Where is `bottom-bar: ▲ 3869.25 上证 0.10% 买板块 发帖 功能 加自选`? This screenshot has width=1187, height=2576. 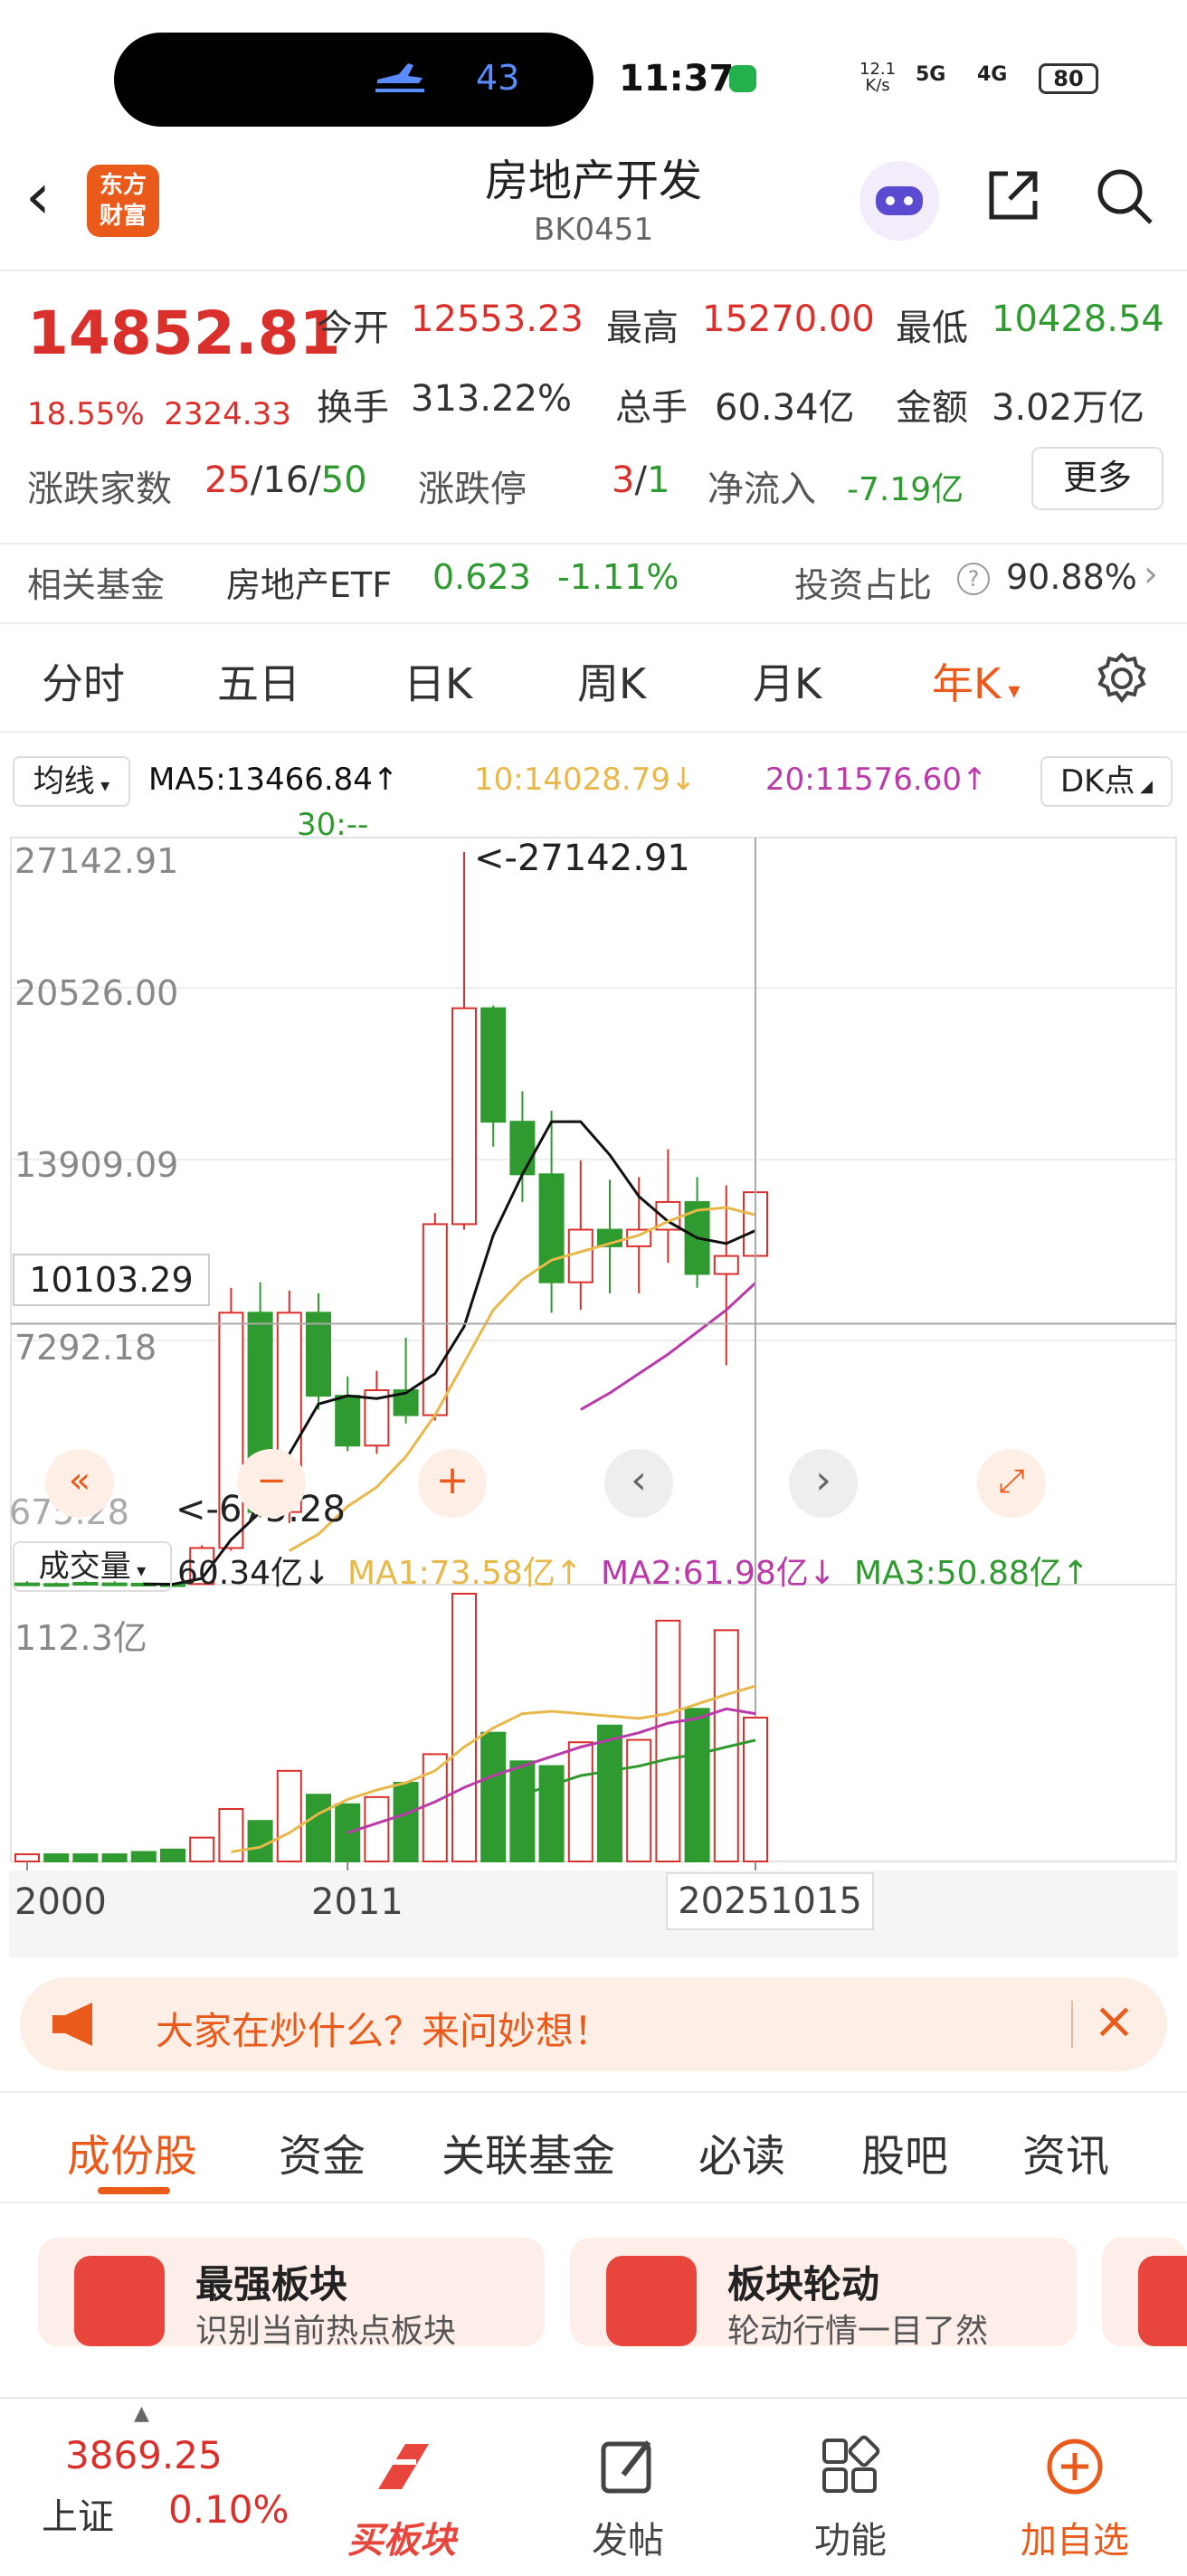
bottom-bar: ▲ 3869.25 上证 0.10% 买板块 发帖 功能 加自选 is located at coordinates (593, 2486).